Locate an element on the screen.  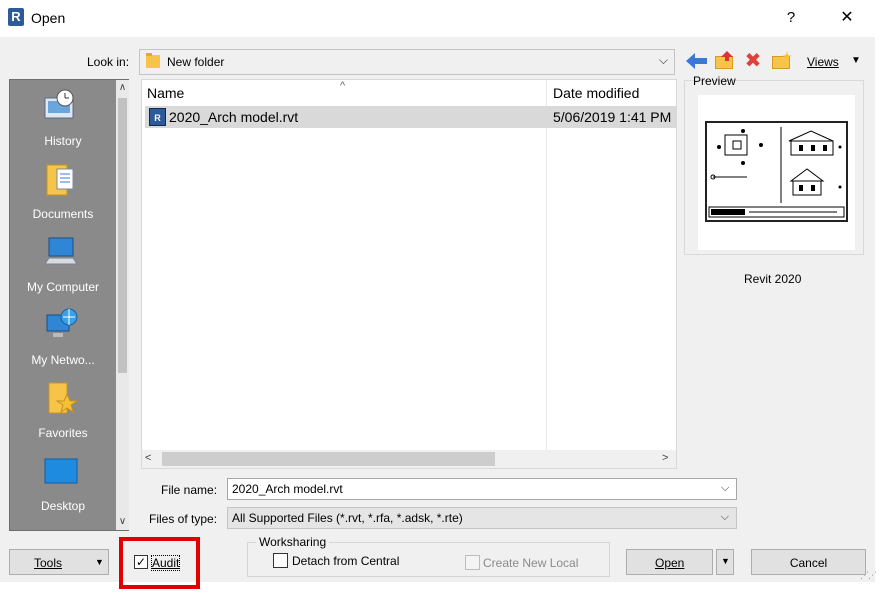
column-divider is located at coordinates (546, 265).